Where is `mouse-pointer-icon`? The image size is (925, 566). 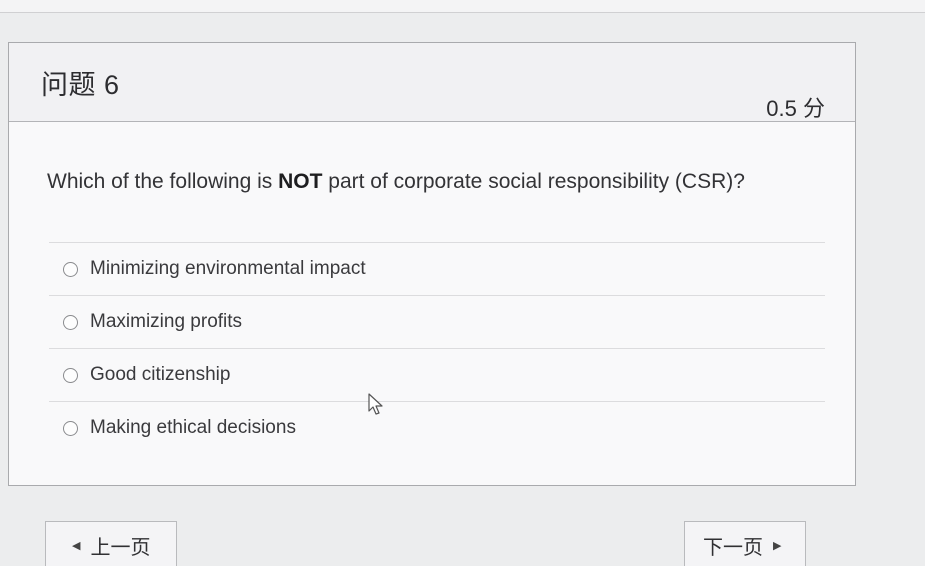 mouse-pointer-icon is located at coordinates (375, 404).